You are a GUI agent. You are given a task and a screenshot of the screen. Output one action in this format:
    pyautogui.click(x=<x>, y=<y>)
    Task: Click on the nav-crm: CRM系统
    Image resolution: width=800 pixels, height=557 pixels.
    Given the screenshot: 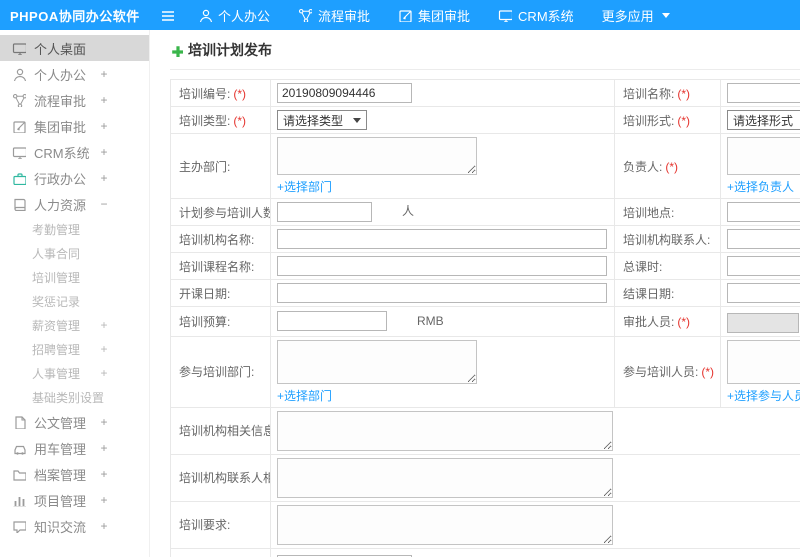 What is the action you would take?
    pyautogui.click(x=536, y=15)
    